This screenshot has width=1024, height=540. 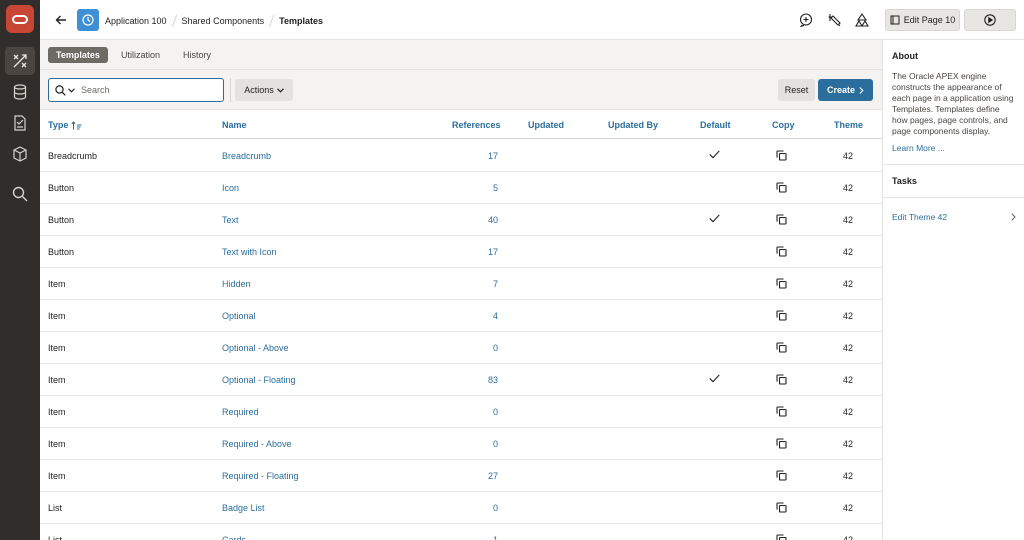 I want to click on cell-name-link: Optional - Above, so click(x=255, y=348).